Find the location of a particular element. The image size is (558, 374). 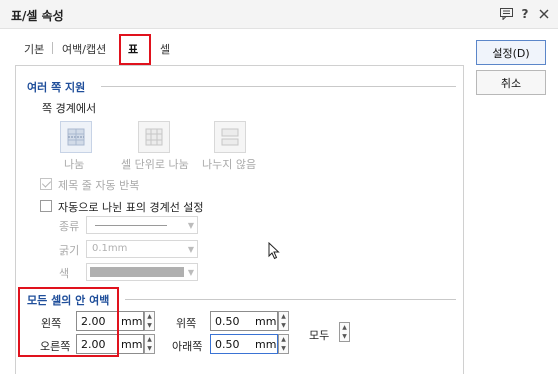

cell-split-button is located at coordinates (154, 137).